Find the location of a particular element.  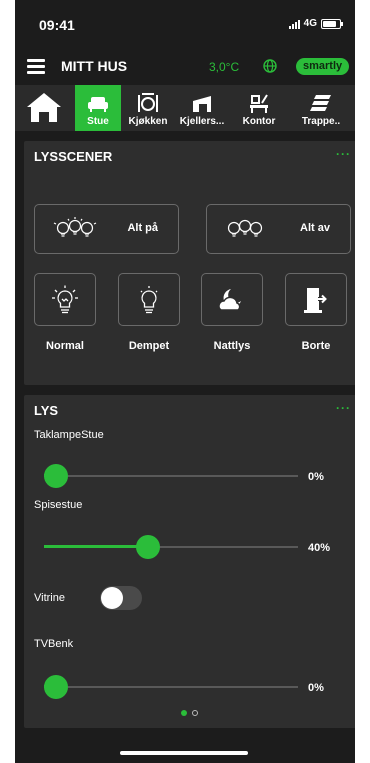

tab-kontor: Kontor is located at coordinates (259, 108).